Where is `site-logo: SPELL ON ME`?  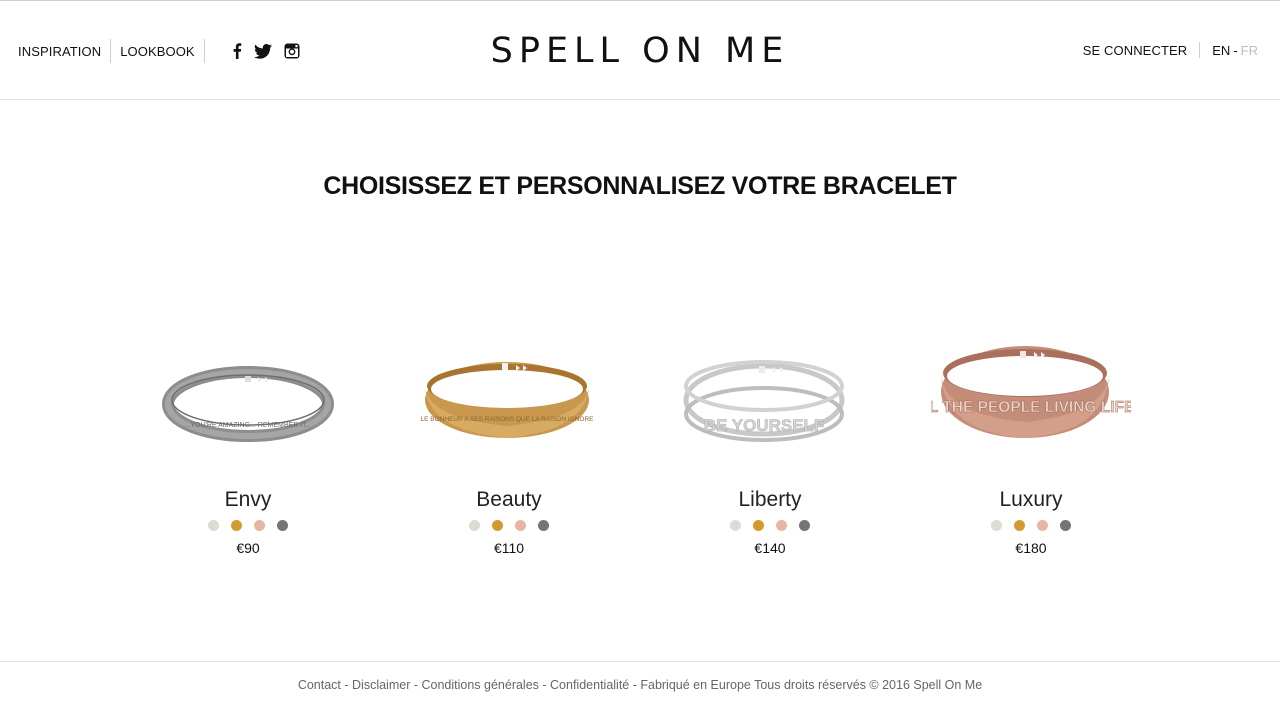 site-logo: SPELL ON ME is located at coordinates (640, 51).